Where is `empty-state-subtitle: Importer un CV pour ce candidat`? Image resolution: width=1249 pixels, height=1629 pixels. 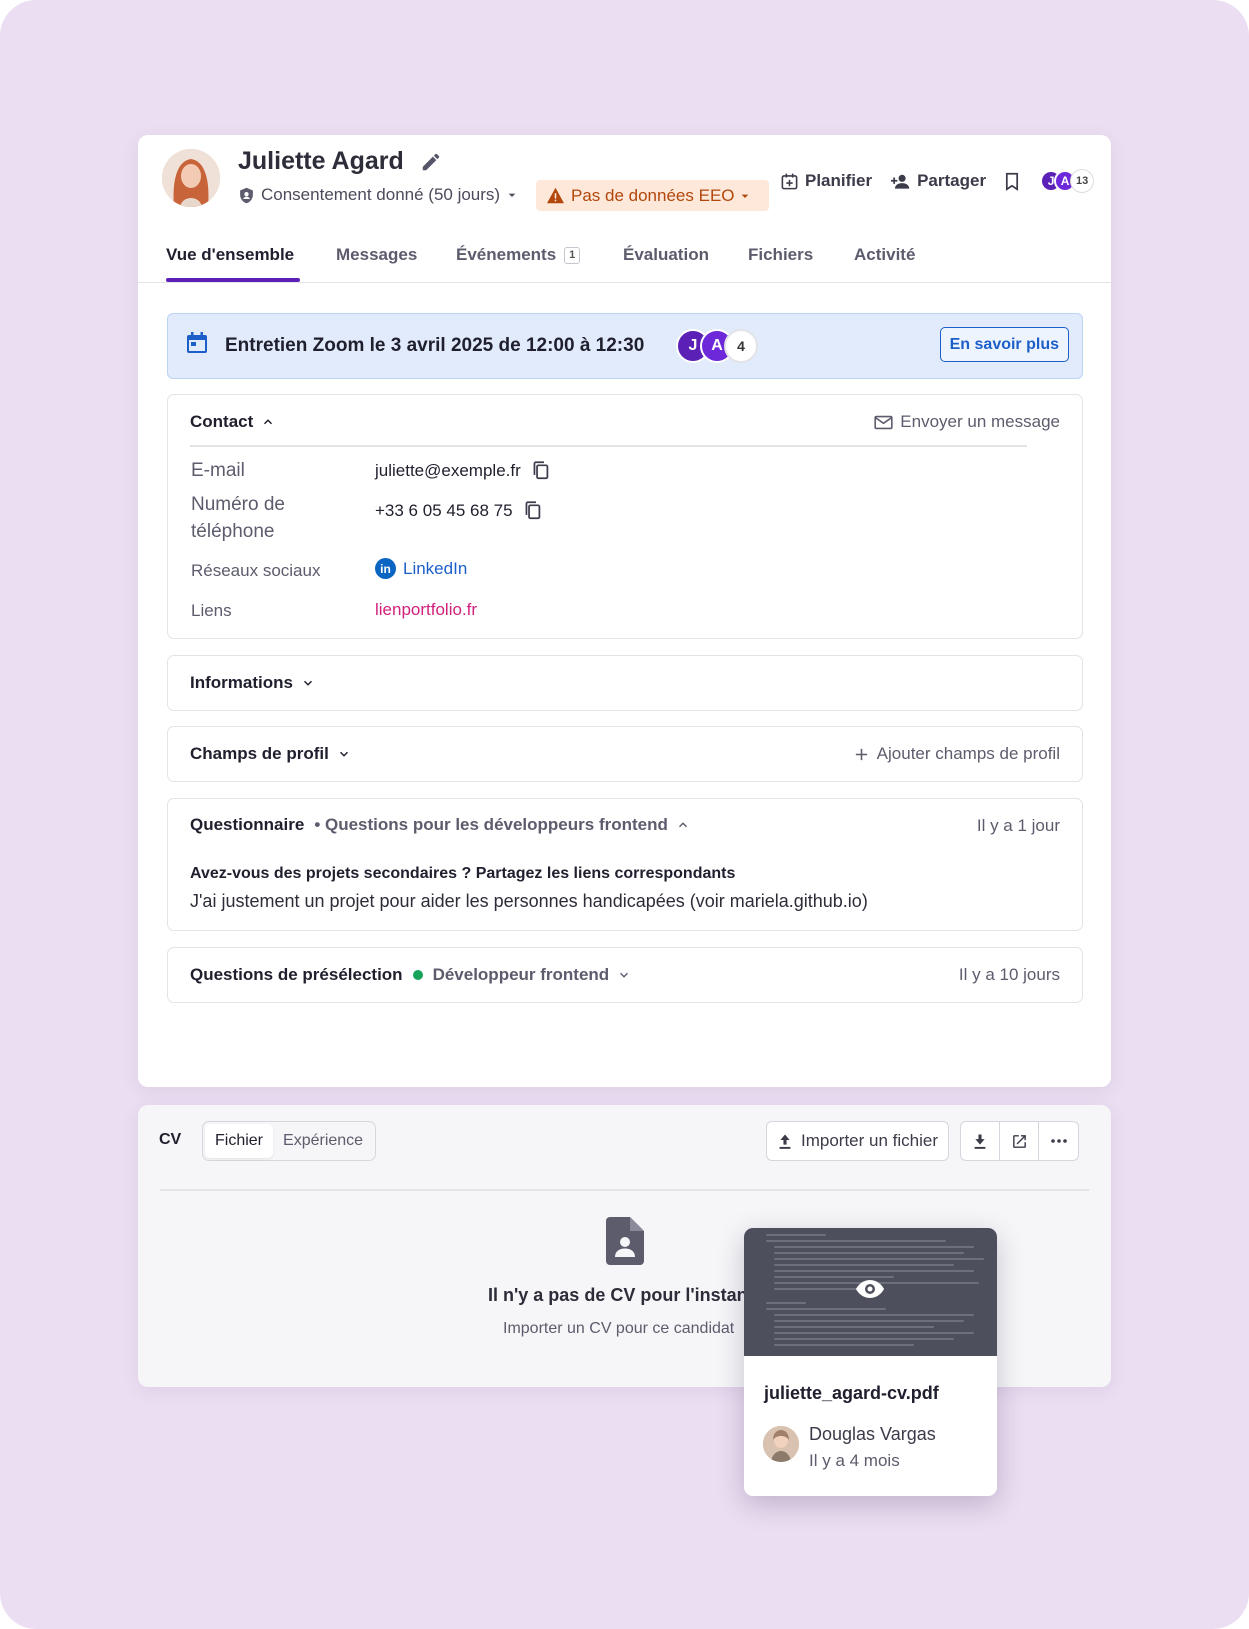
empty-state-subtitle: Importer un CV pour ce candidat is located at coordinates (619, 1328).